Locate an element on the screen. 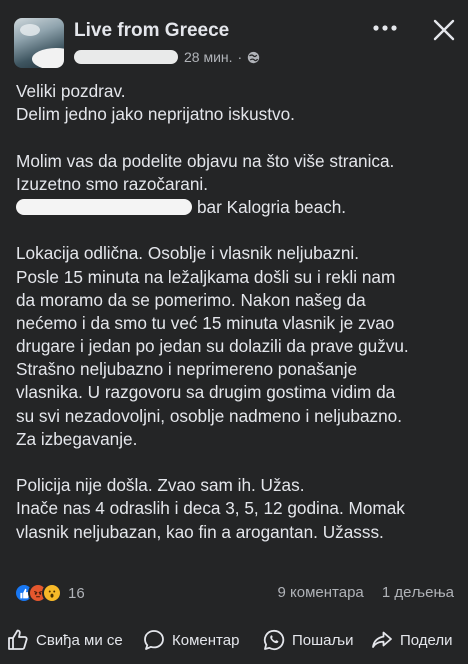  post-line: Izuzetno smo razočarani. is located at coordinates (112, 183).